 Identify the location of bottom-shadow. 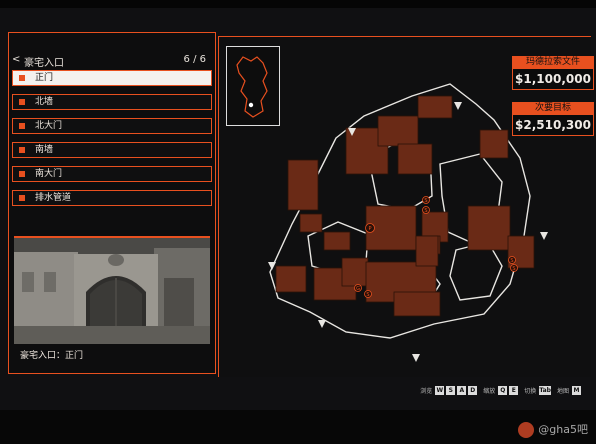
(298, 427).